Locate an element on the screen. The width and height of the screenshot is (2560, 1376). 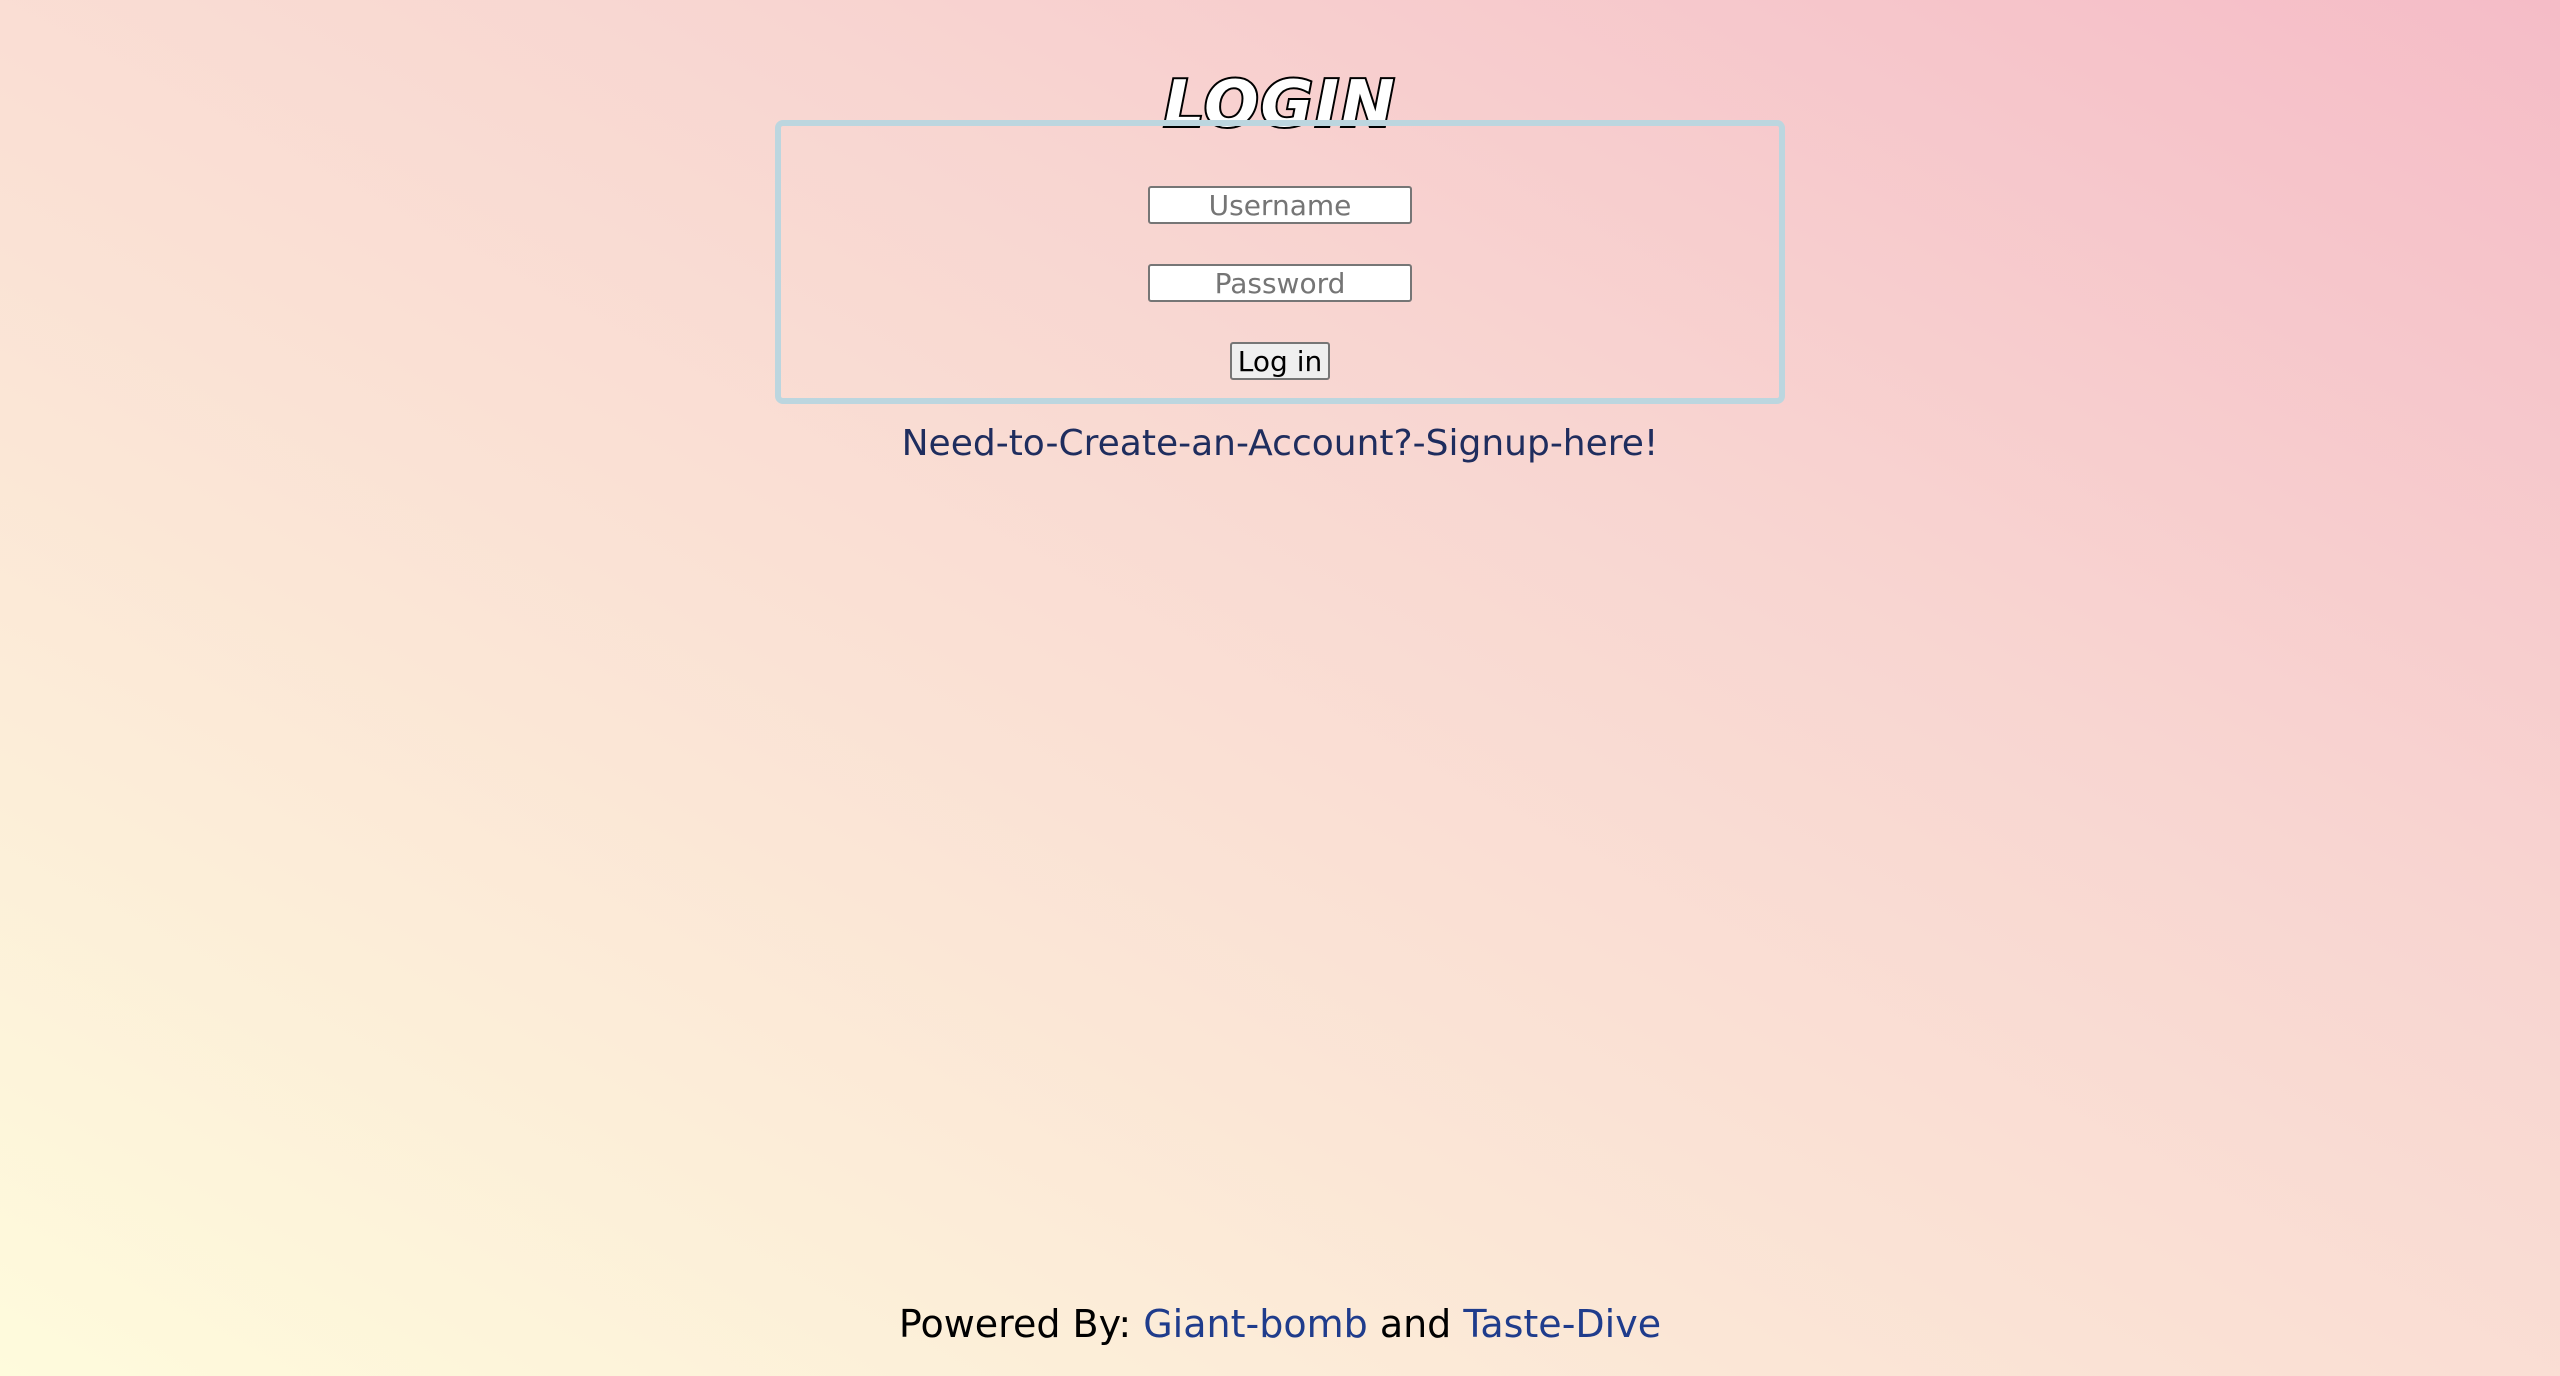
login-button: Log in is located at coordinates (1280, 361).